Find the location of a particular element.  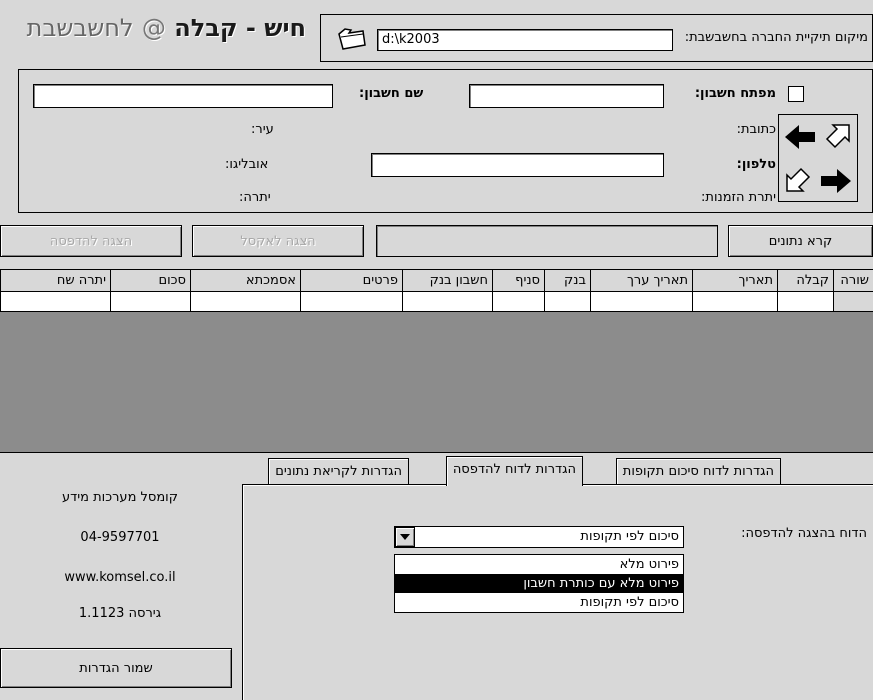

col-balance: יתרה שח is located at coordinates (55, 280).